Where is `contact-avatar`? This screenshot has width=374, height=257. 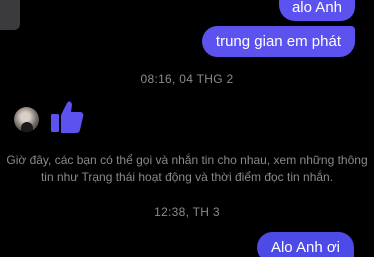 contact-avatar is located at coordinates (26, 119).